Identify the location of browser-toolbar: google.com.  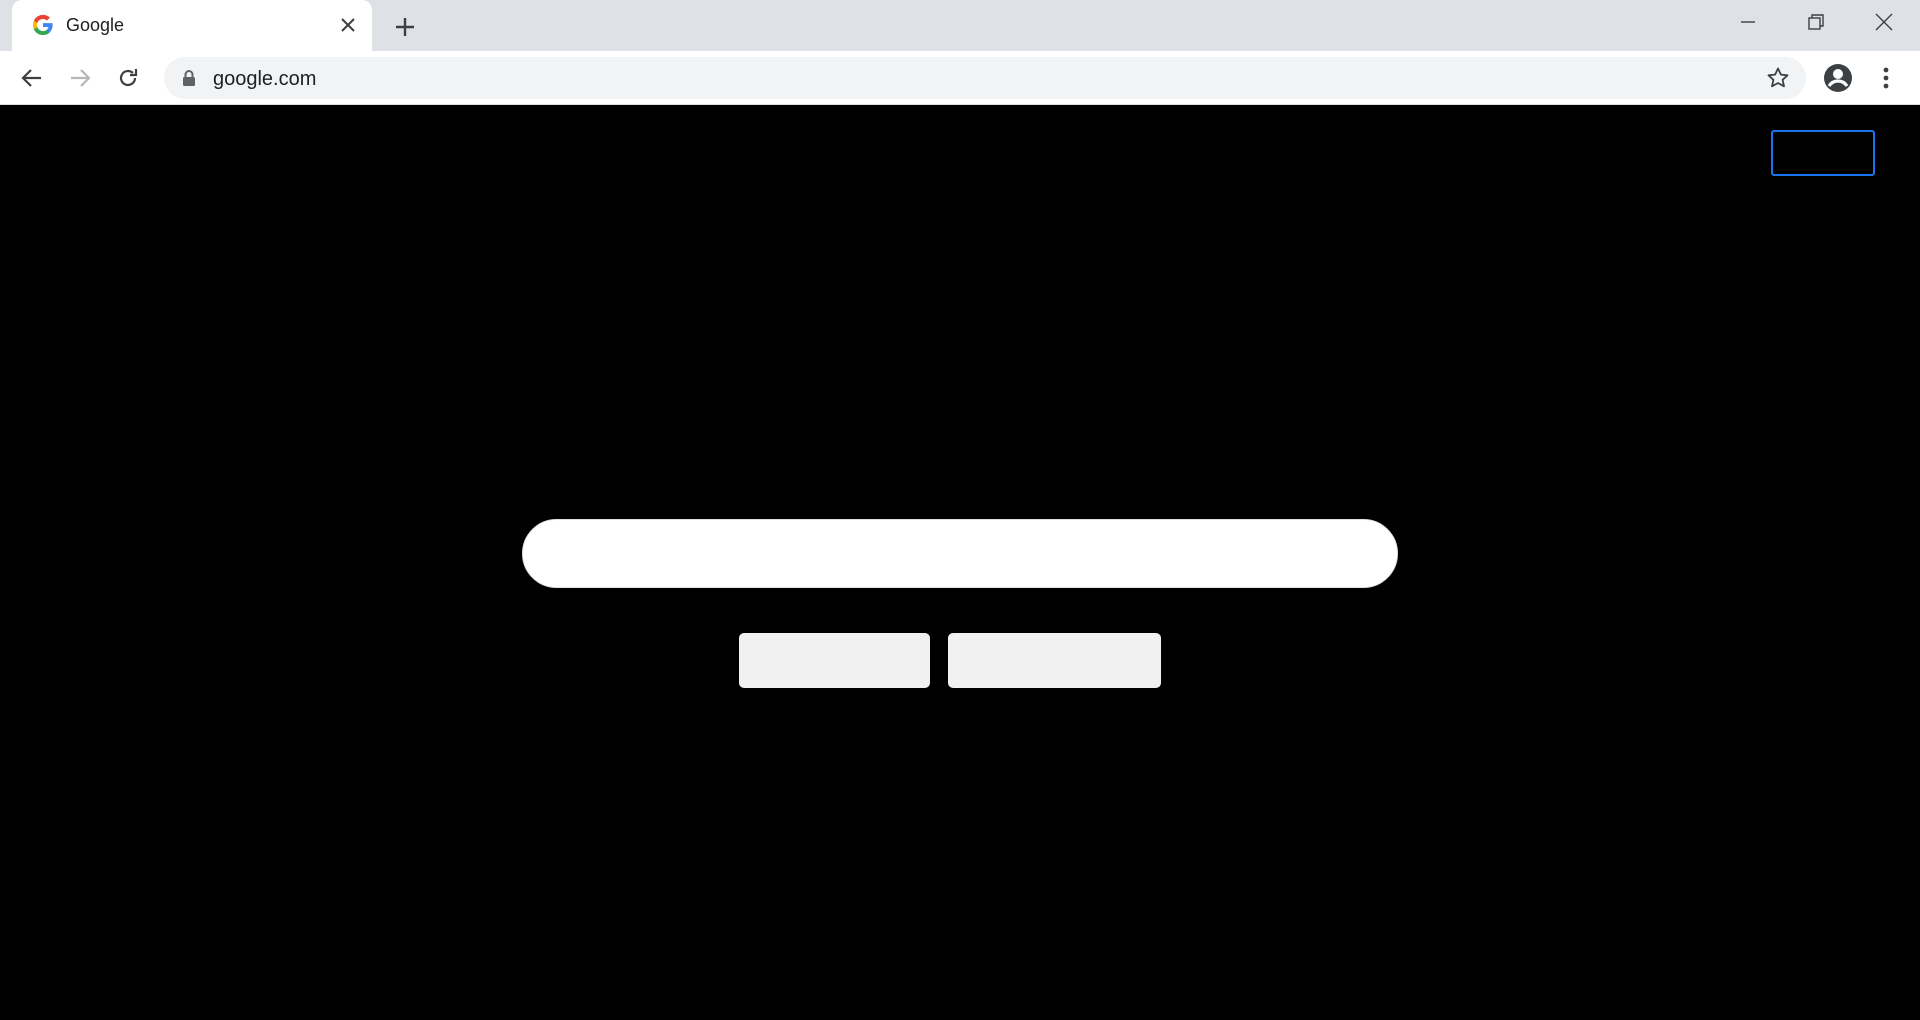
(960, 78).